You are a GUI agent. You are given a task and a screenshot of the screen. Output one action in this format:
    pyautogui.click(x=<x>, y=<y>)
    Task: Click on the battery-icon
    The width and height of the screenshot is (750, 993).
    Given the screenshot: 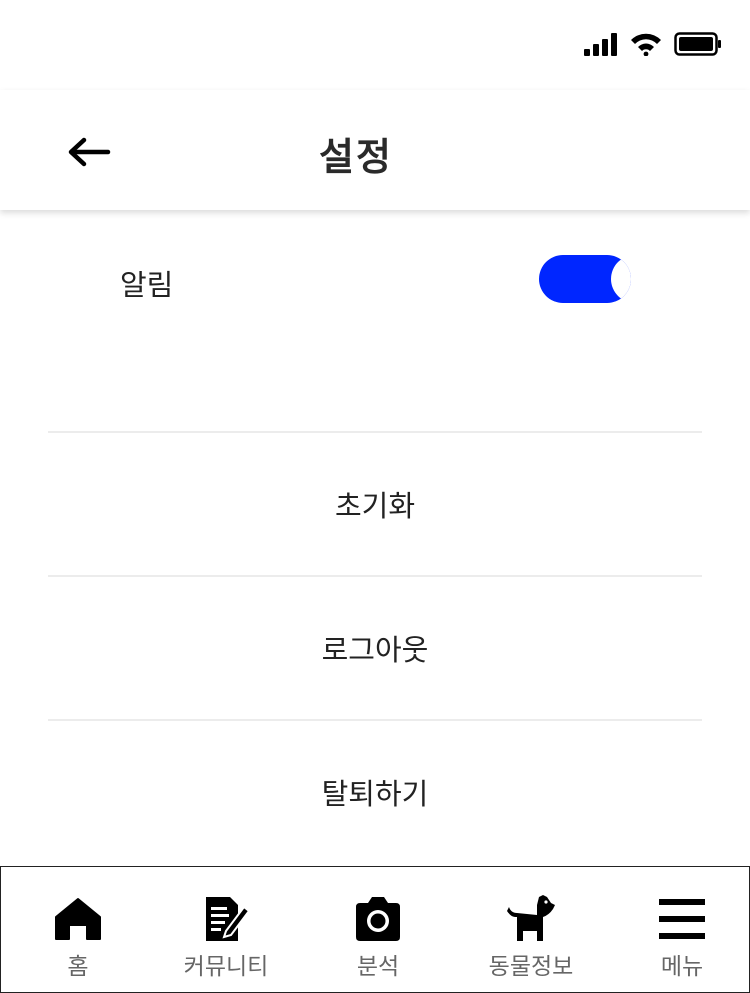 What is the action you would take?
    pyautogui.click(x=697, y=44)
    